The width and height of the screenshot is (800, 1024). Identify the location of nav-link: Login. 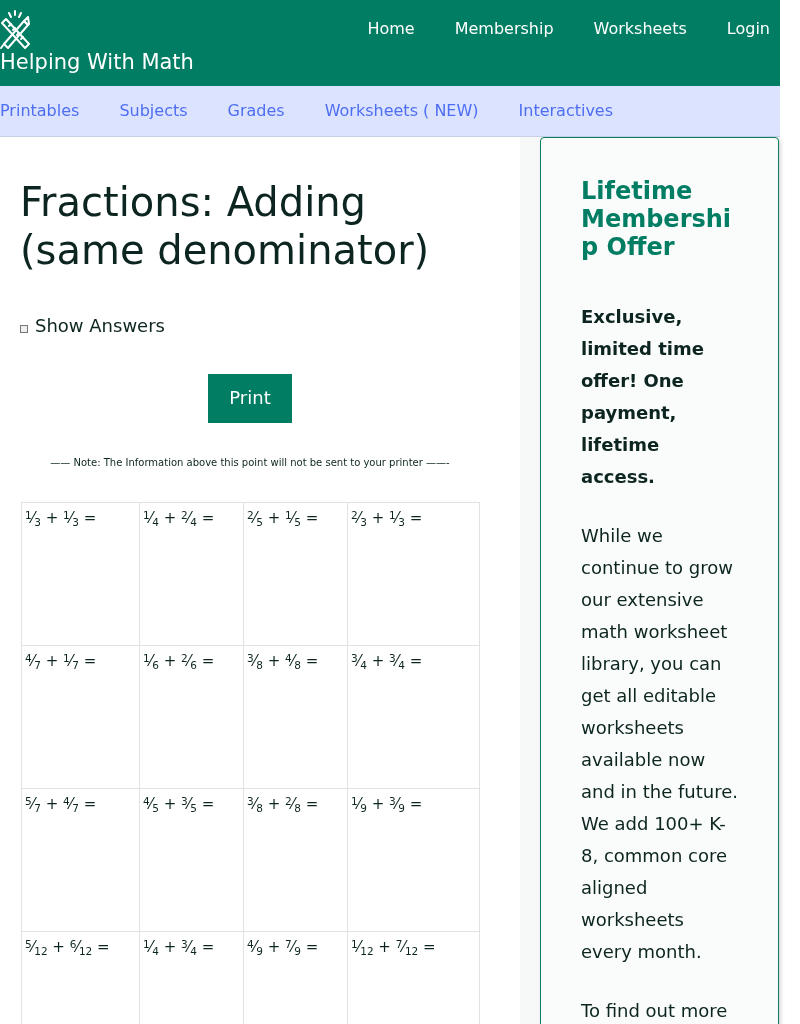
(748, 29).